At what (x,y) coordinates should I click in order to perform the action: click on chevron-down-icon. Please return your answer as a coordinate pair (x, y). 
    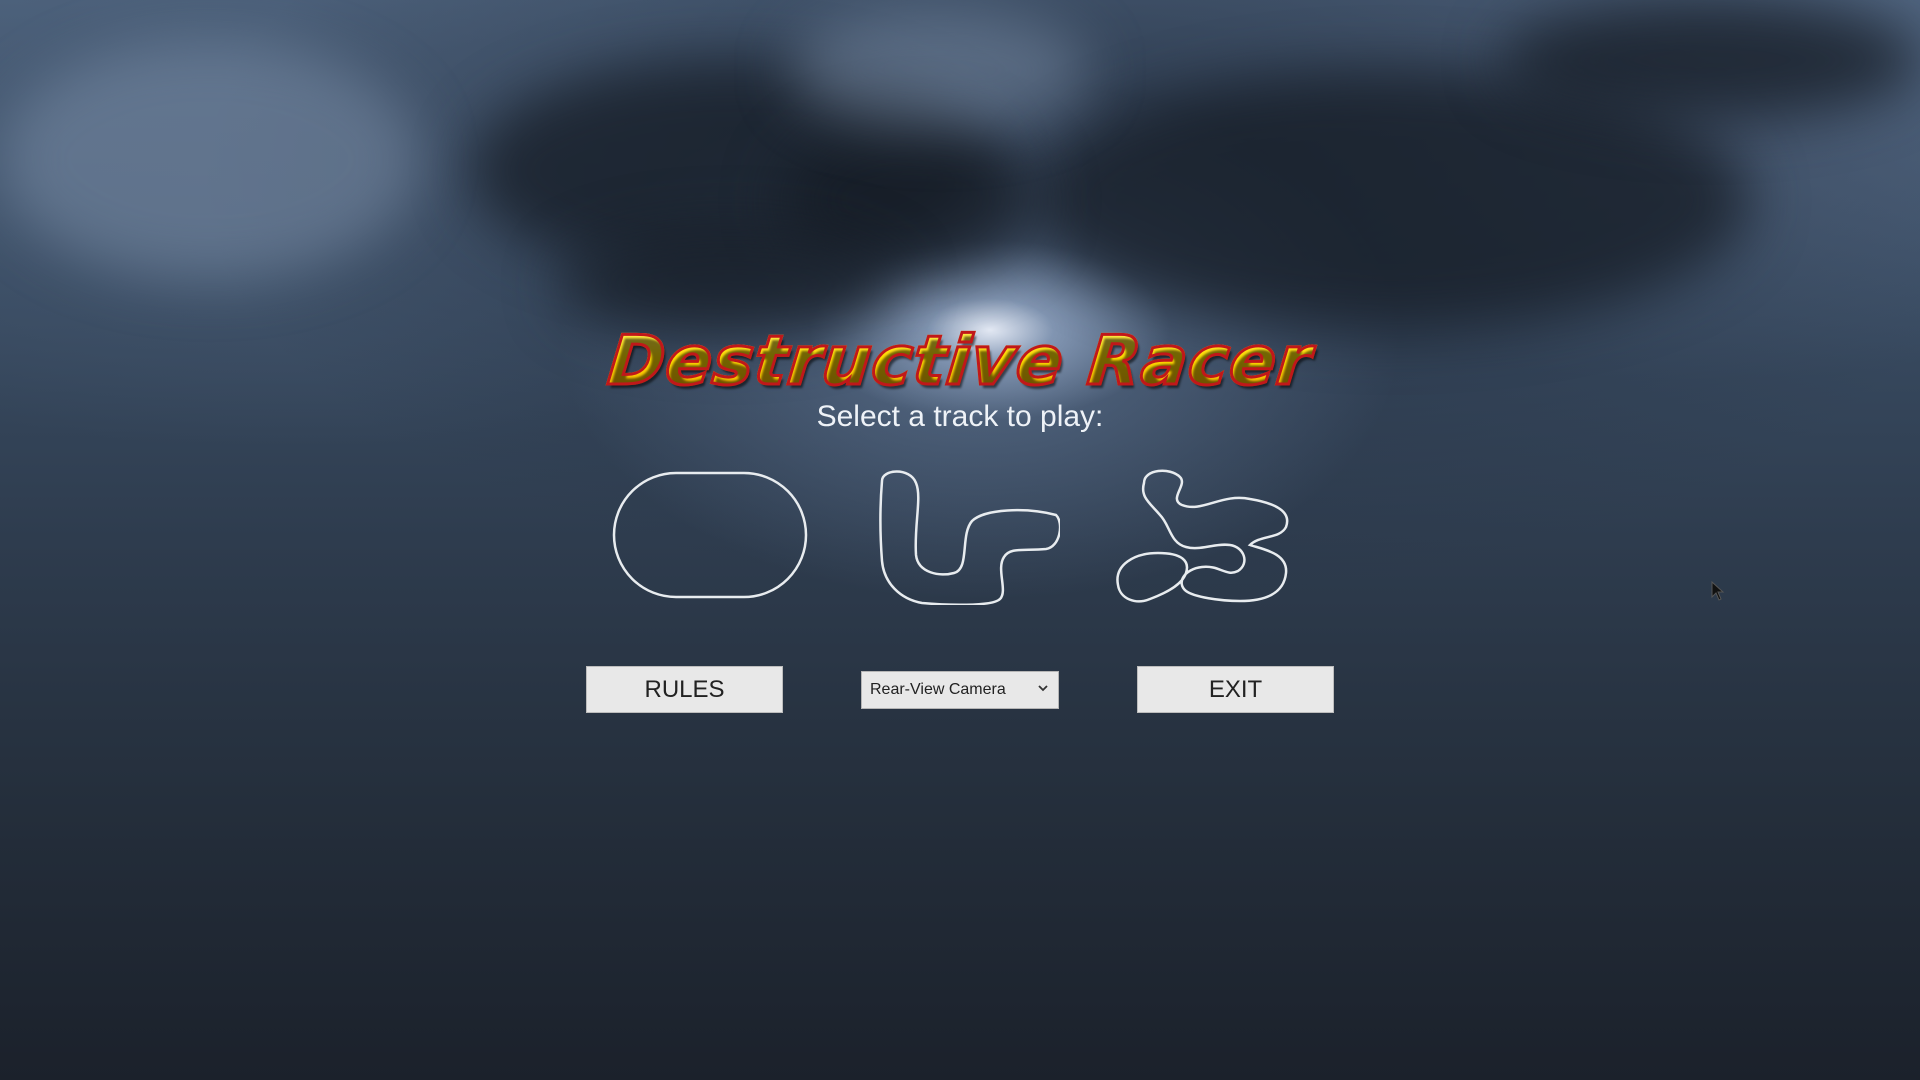
    Looking at the image, I should click on (1043, 688).